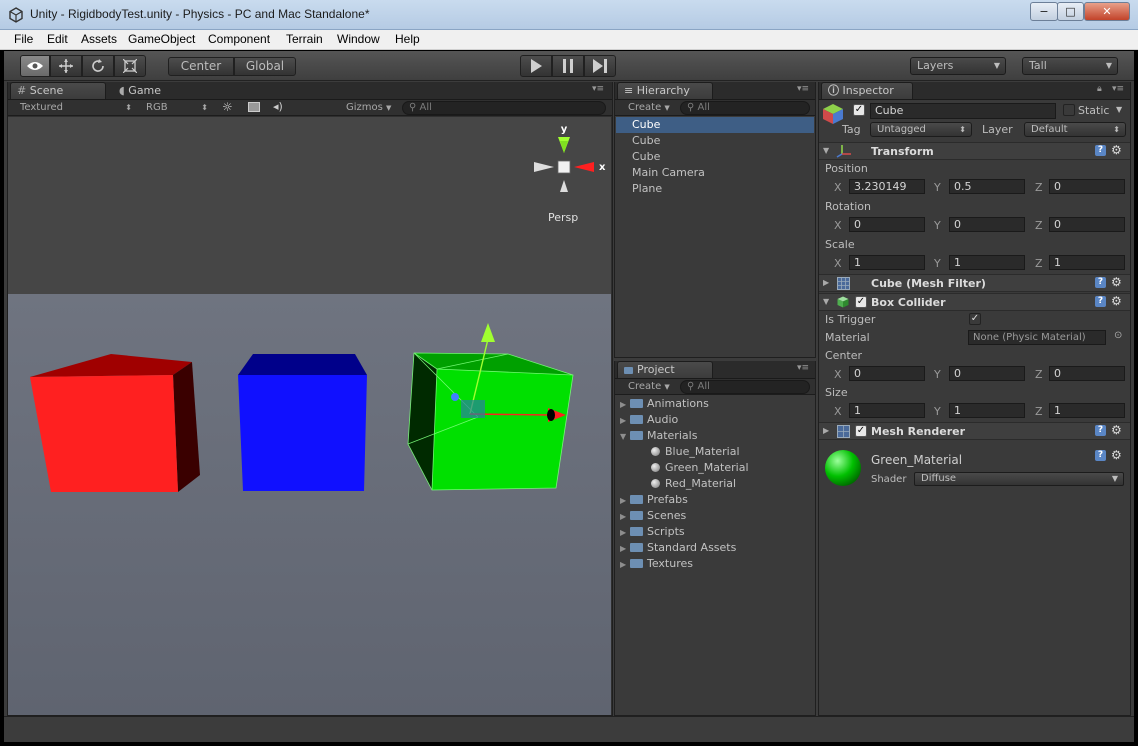  What do you see at coordinates (161, 39) in the screenshot?
I see `menu-gameobject: GameObject` at bounding box center [161, 39].